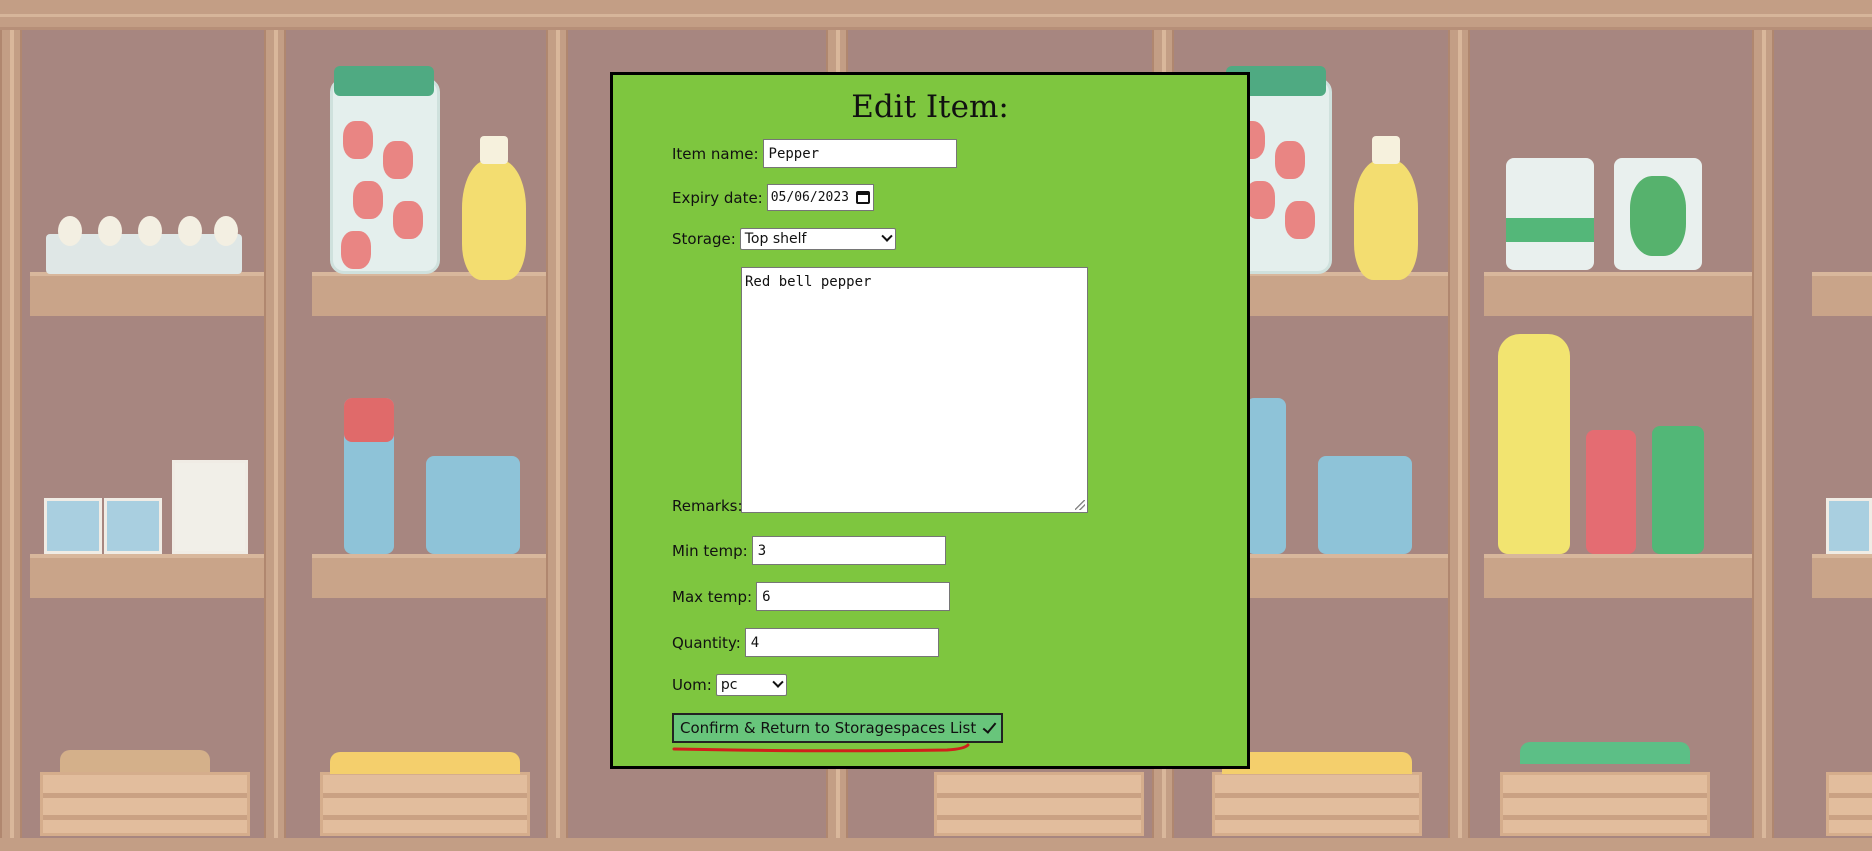 Image resolution: width=1872 pixels, height=851 pixels. I want to click on calendar-icon, so click(862, 197).